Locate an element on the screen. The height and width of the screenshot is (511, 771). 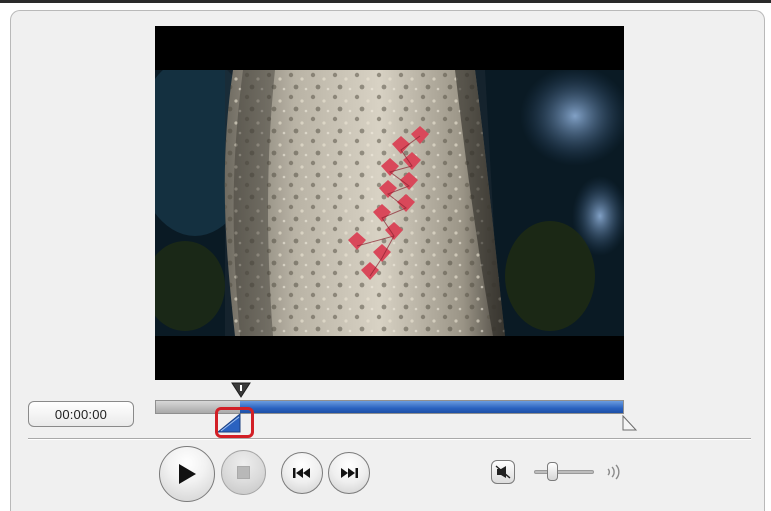
window-top-edge is located at coordinates (385, 1).